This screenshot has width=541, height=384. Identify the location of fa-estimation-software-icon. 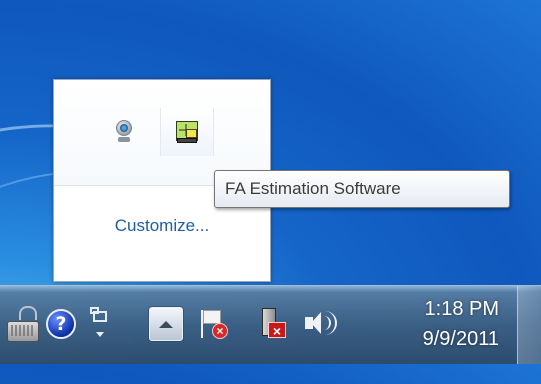
(187, 132).